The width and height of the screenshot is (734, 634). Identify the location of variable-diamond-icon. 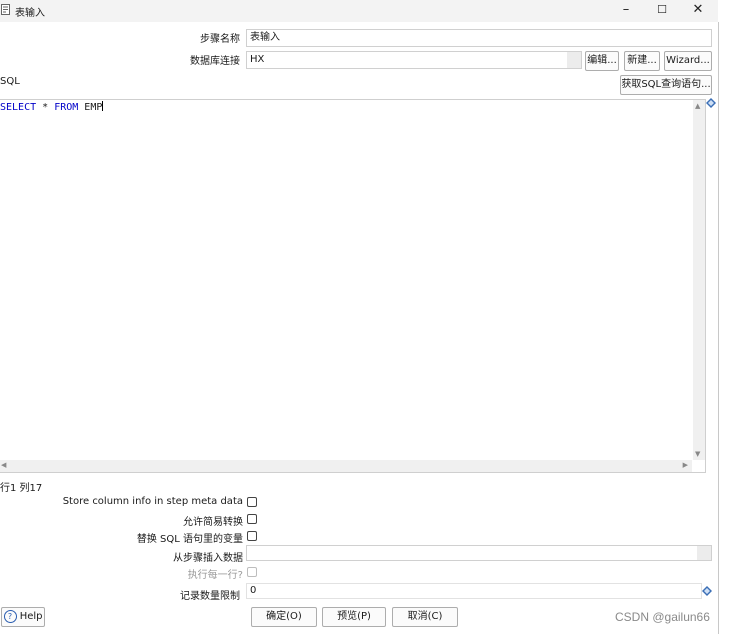
(711, 104).